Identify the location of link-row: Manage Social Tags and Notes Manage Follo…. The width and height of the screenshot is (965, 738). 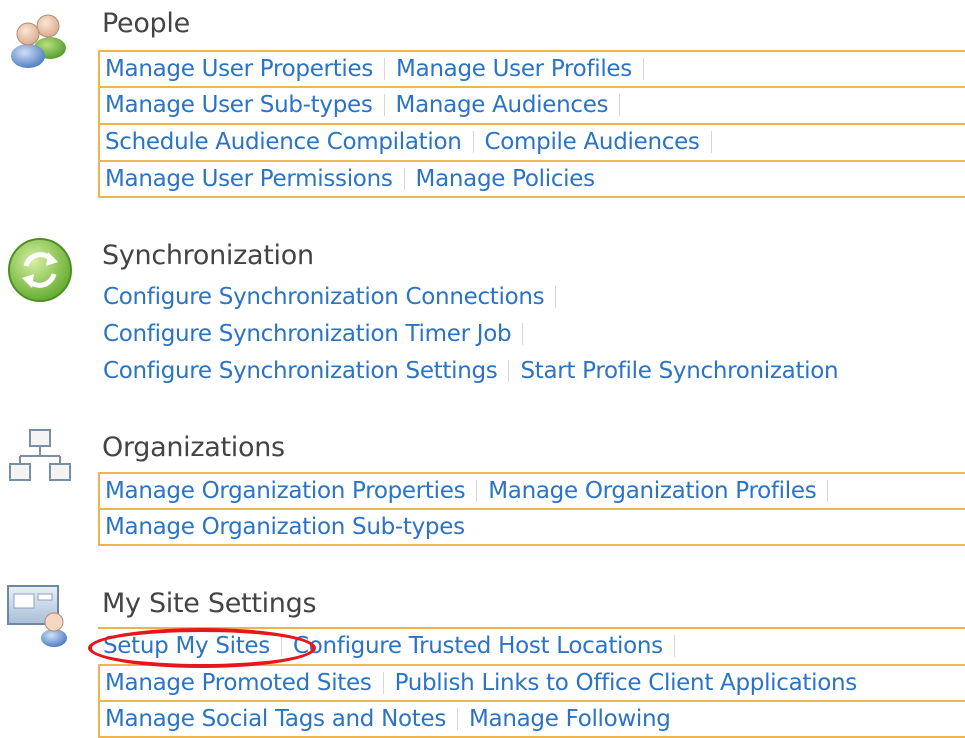
(531, 719).